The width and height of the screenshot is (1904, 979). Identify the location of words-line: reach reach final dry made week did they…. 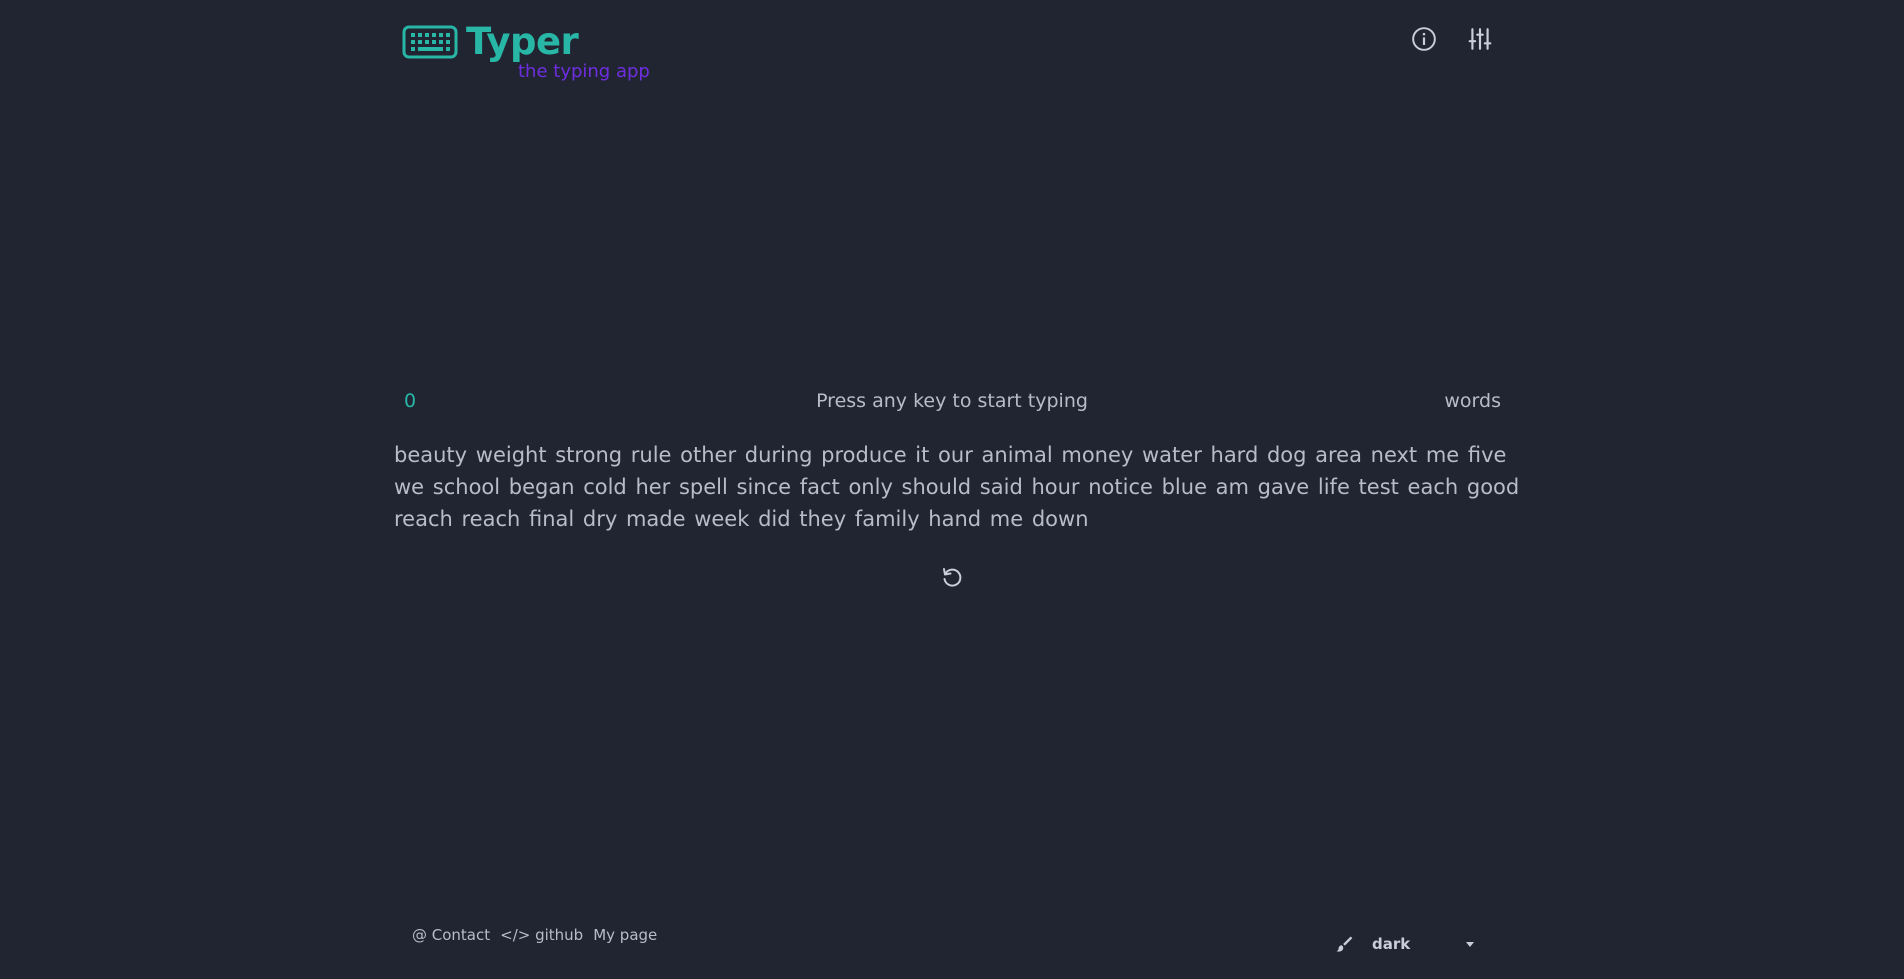
(741, 519).